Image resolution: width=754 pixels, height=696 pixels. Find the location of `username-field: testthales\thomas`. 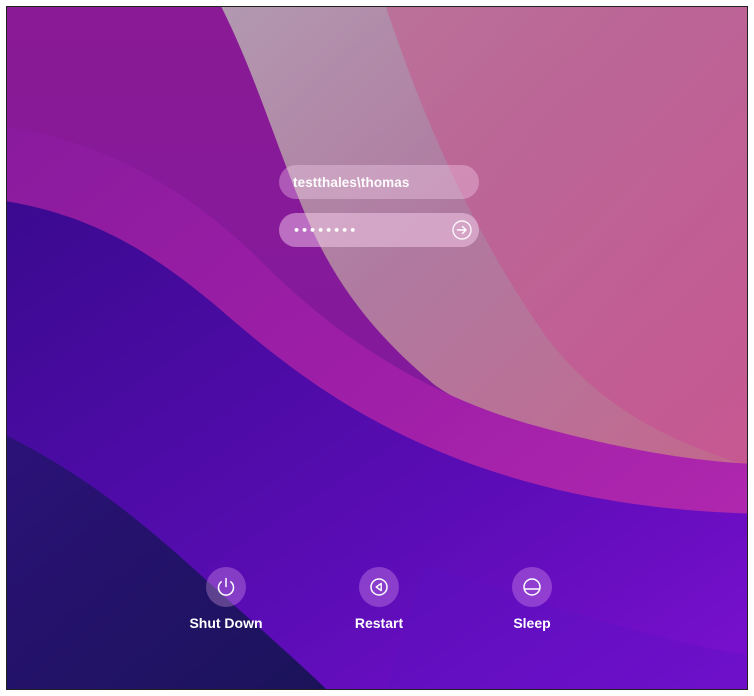

username-field: testthales\thomas is located at coordinates (379, 182).